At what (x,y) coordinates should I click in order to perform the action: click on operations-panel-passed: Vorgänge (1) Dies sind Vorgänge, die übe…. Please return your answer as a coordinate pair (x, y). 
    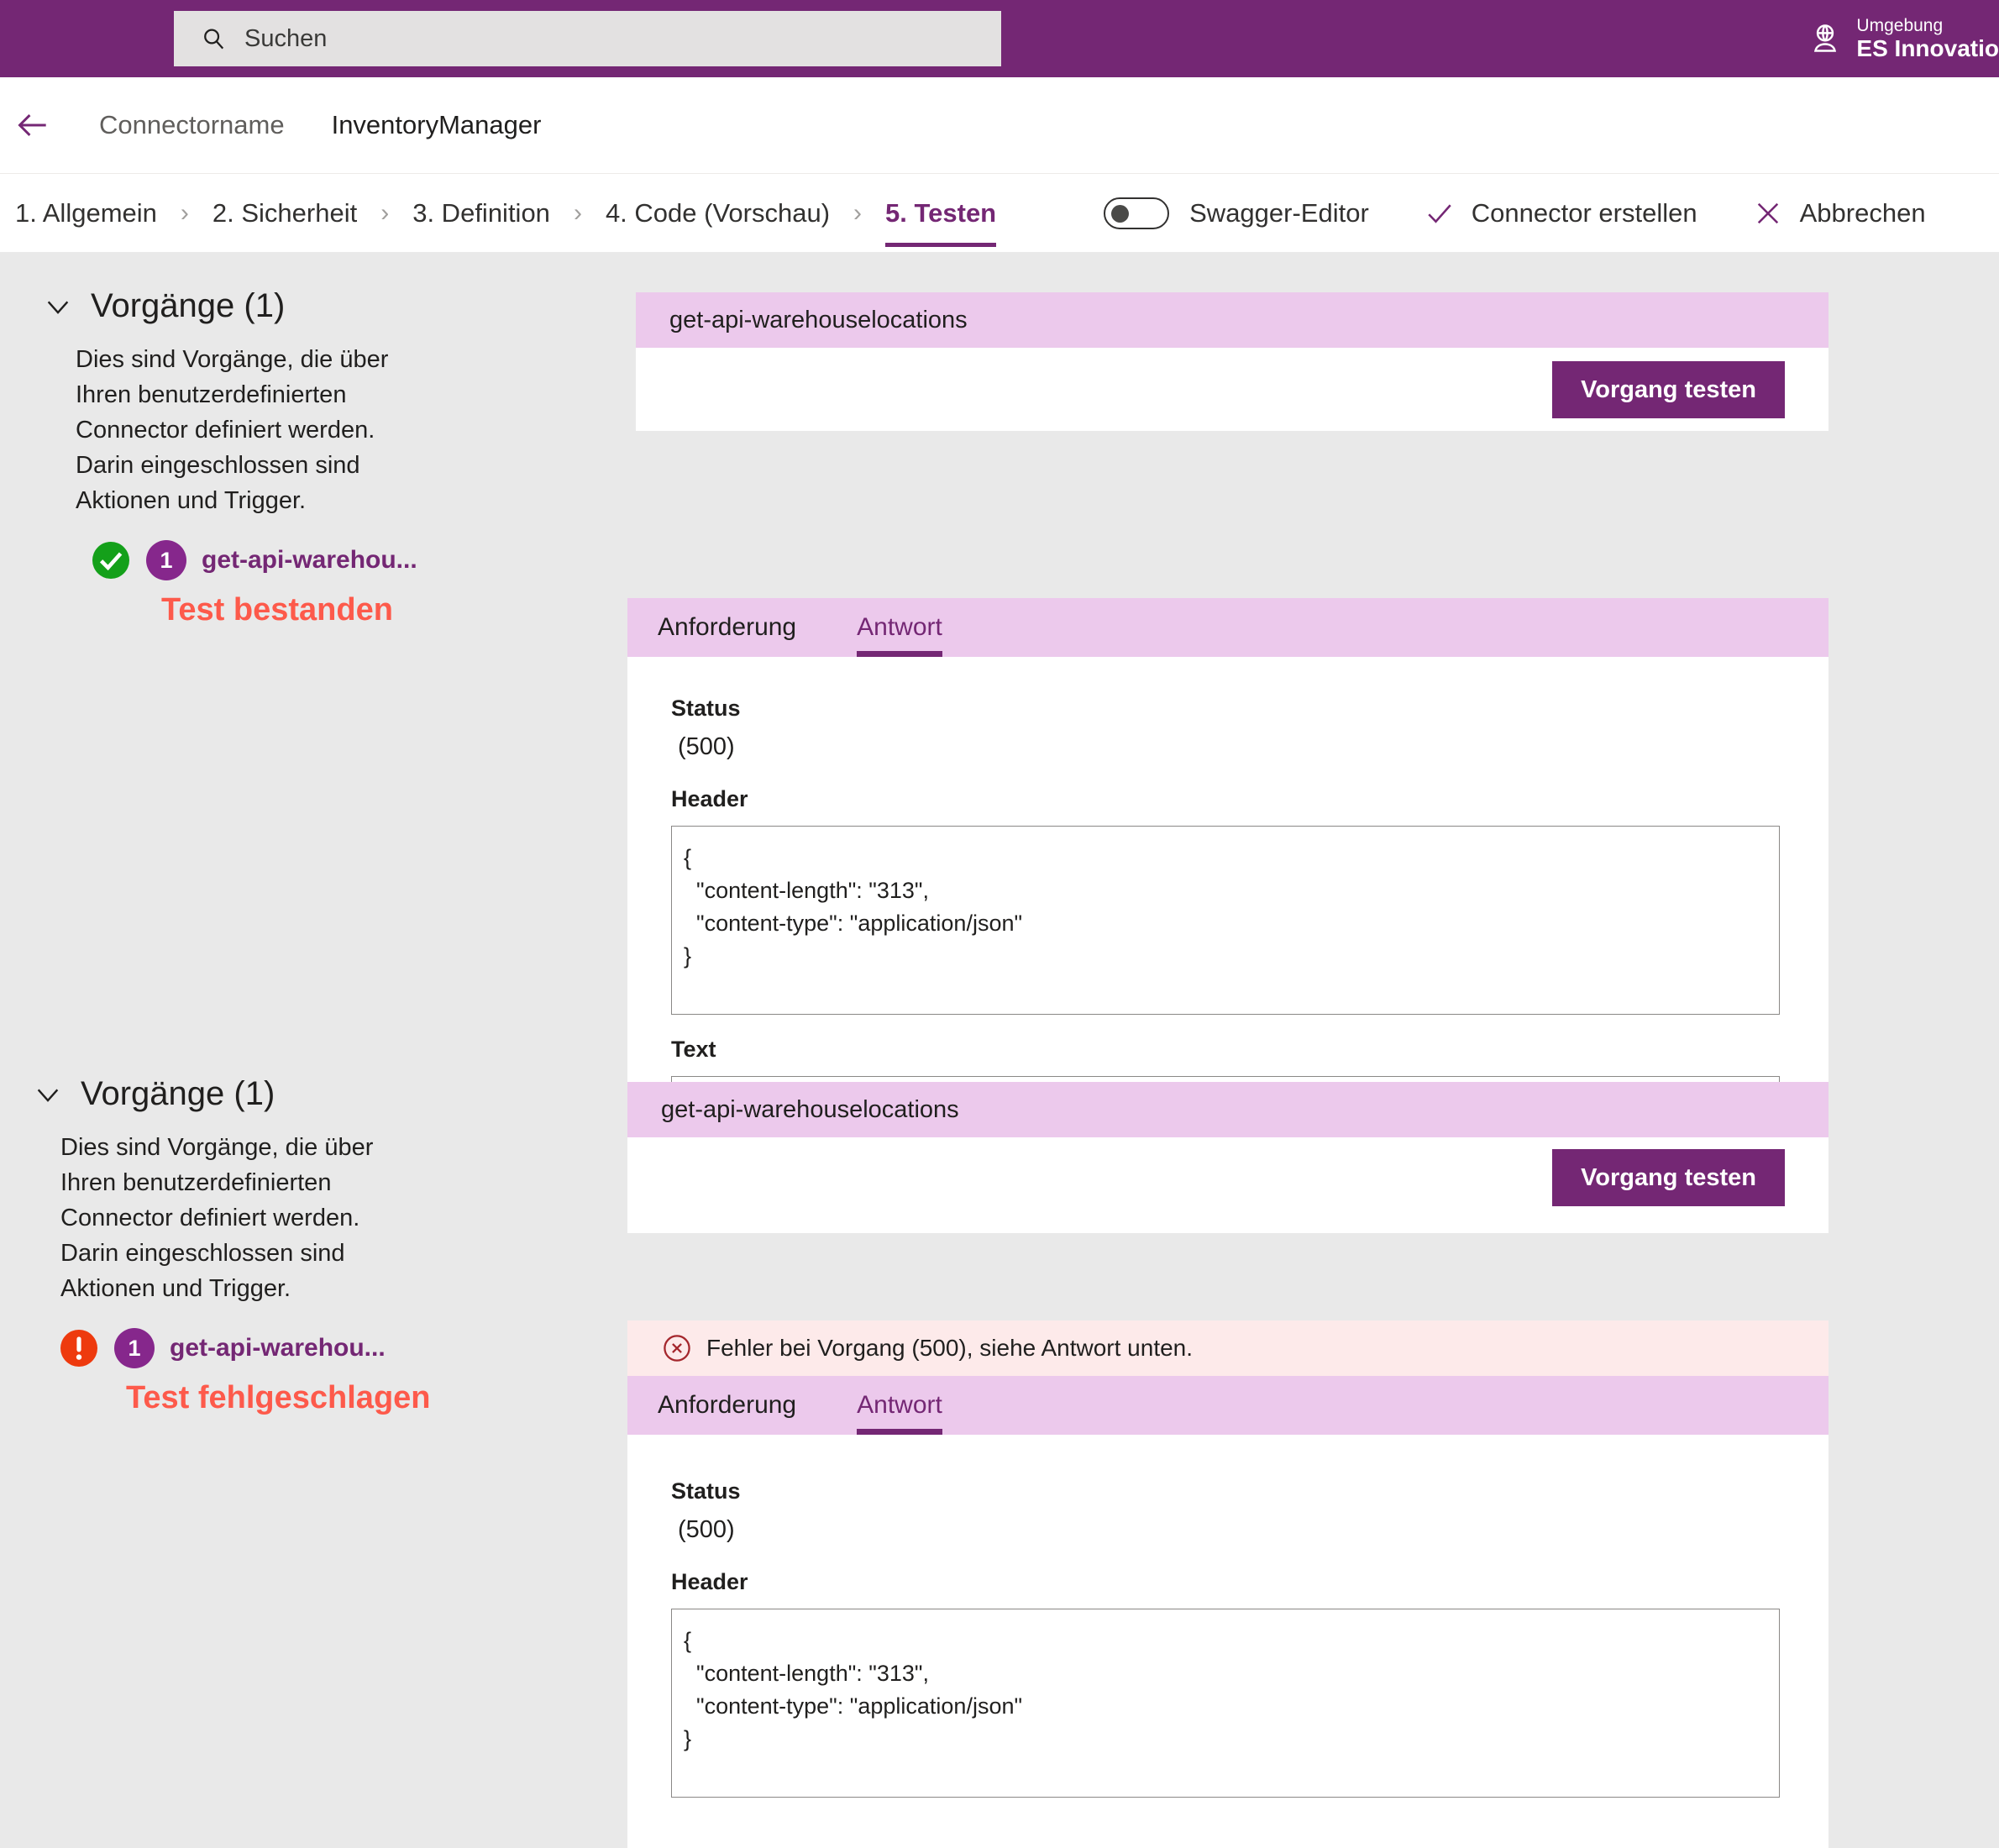
    Looking at the image, I should click on (338, 457).